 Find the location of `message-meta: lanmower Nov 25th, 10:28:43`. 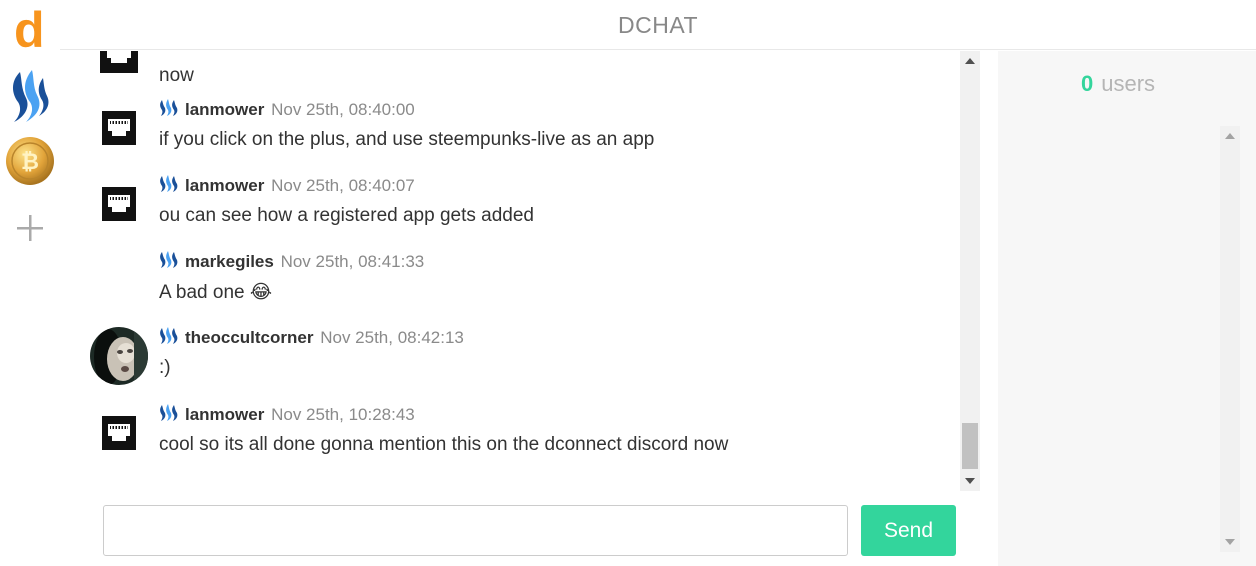

message-meta: lanmower Nov 25th, 10:28:43 is located at coordinates (287, 414).